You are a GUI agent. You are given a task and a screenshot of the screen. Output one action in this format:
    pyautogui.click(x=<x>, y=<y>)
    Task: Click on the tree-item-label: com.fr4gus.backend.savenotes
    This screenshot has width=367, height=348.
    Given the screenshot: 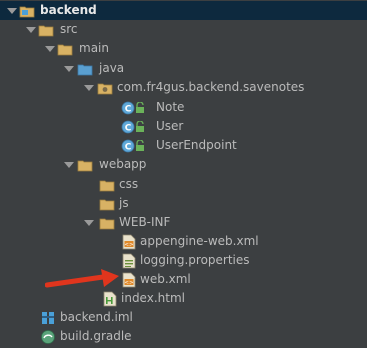 What is the action you would take?
    pyautogui.click(x=211, y=87)
    